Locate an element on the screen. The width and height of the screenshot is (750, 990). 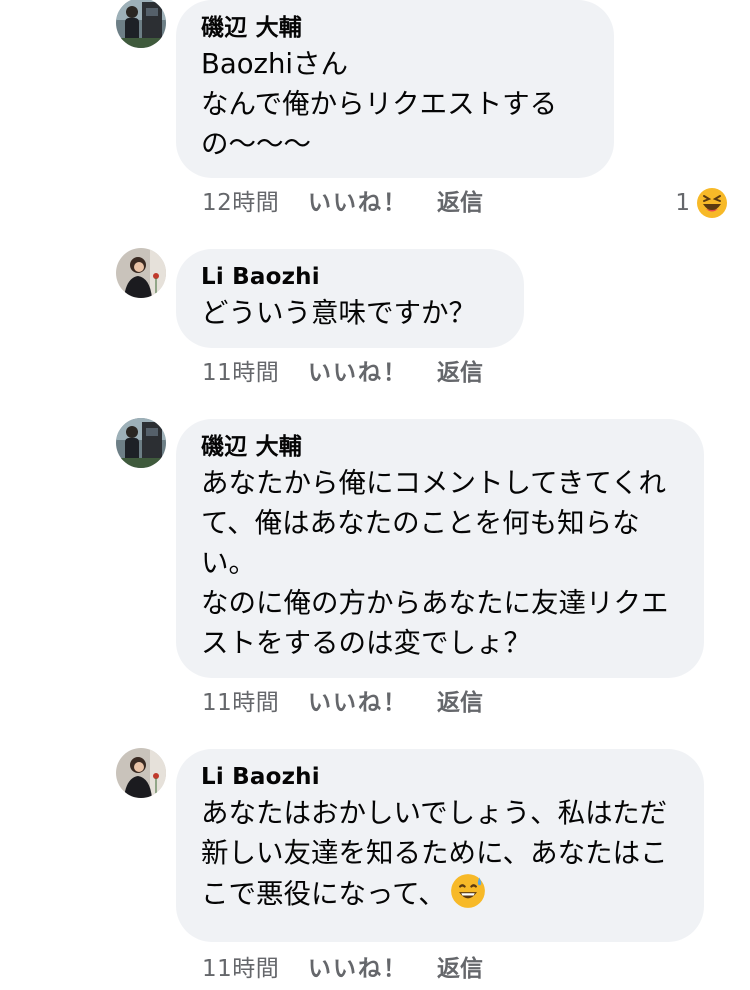
laughing-emoji-icon is located at coordinates (712, 203).